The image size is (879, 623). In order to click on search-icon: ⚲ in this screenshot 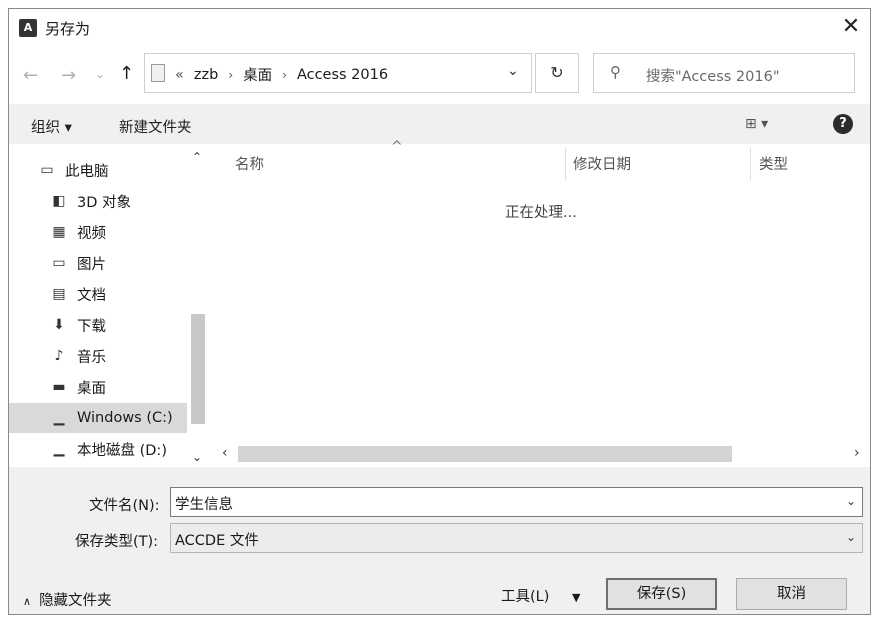, I will do `click(615, 72)`.